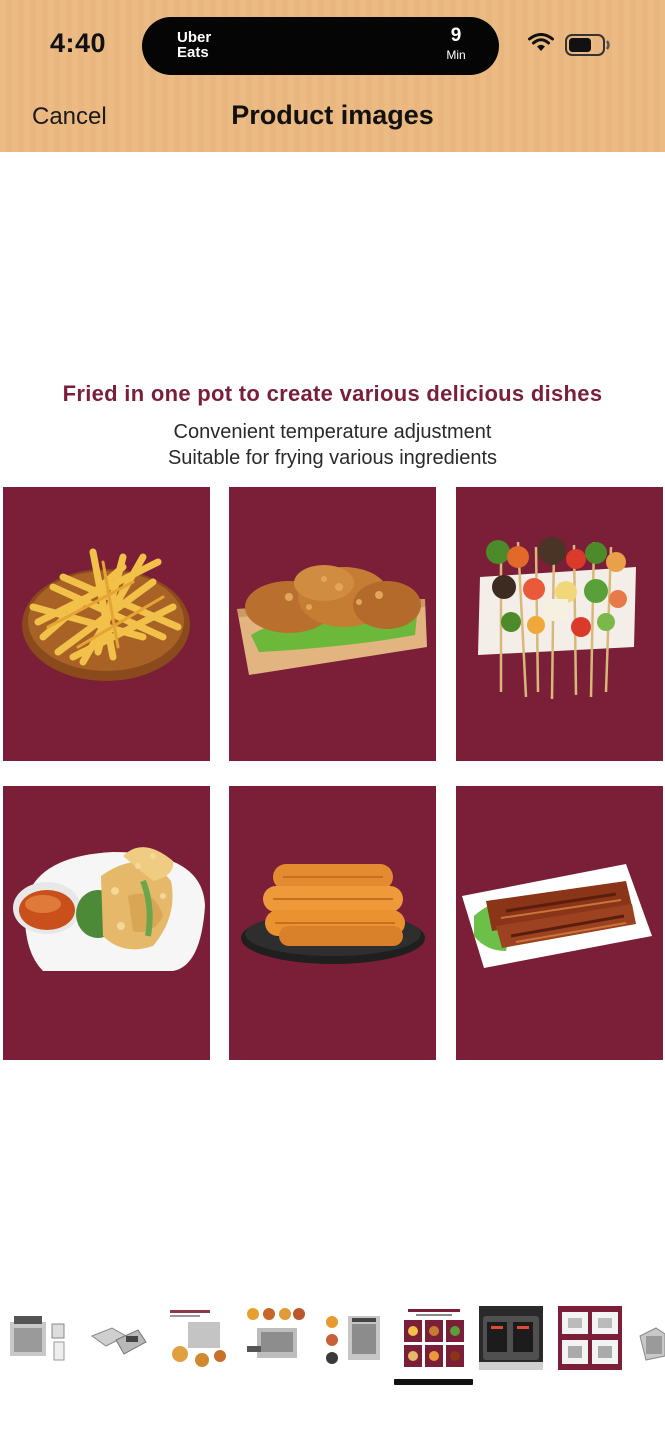 This screenshot has height=1440, width=665. I want to click on french-fries-image, so click(106, 624).